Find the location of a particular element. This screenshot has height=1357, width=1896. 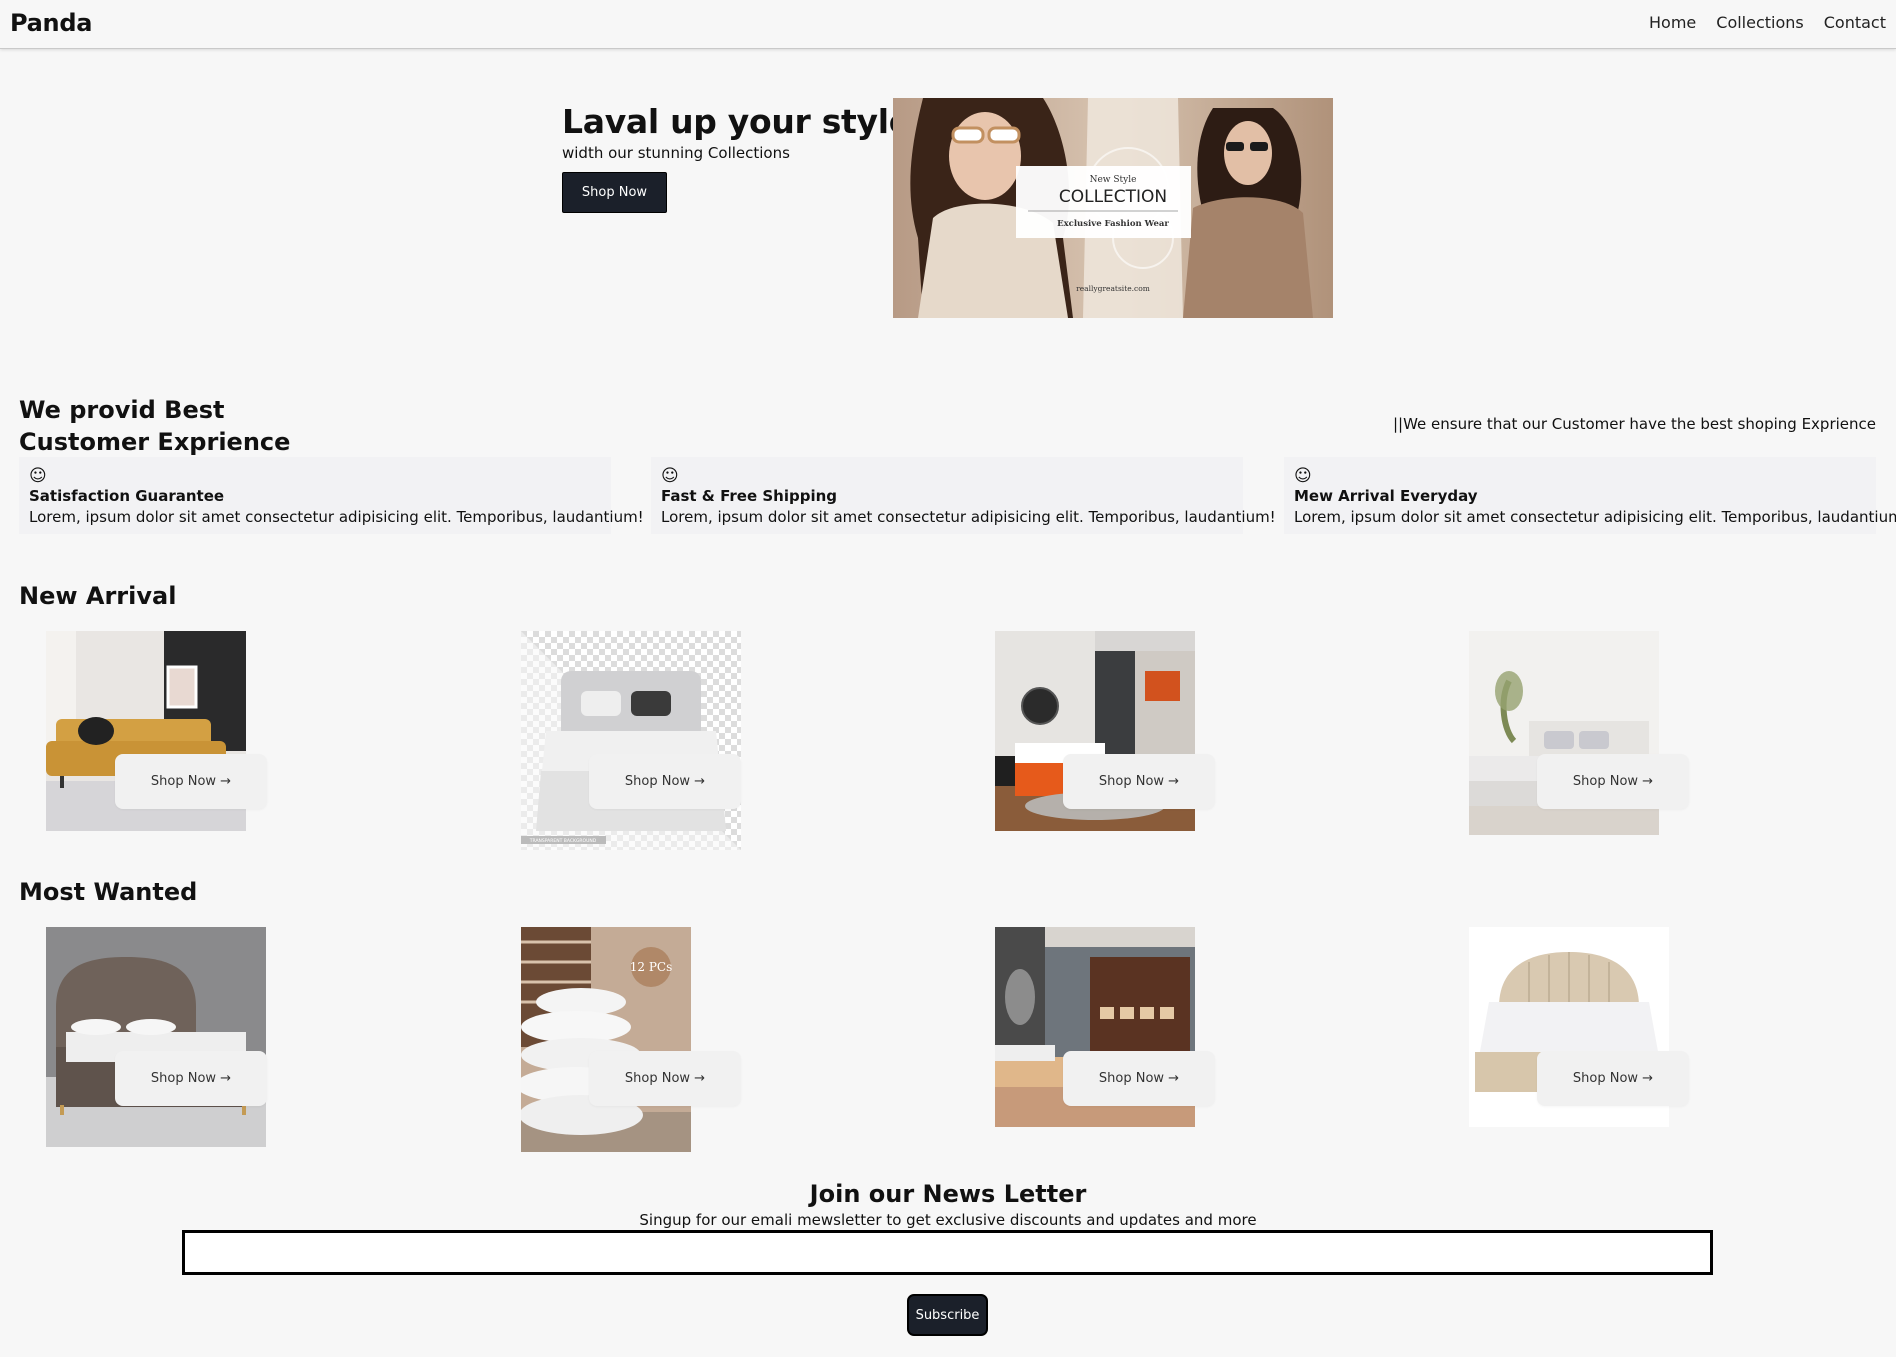

transparent-background-caption: TRANSPARENT BACKGROUND is located at coordinates (563, 841).